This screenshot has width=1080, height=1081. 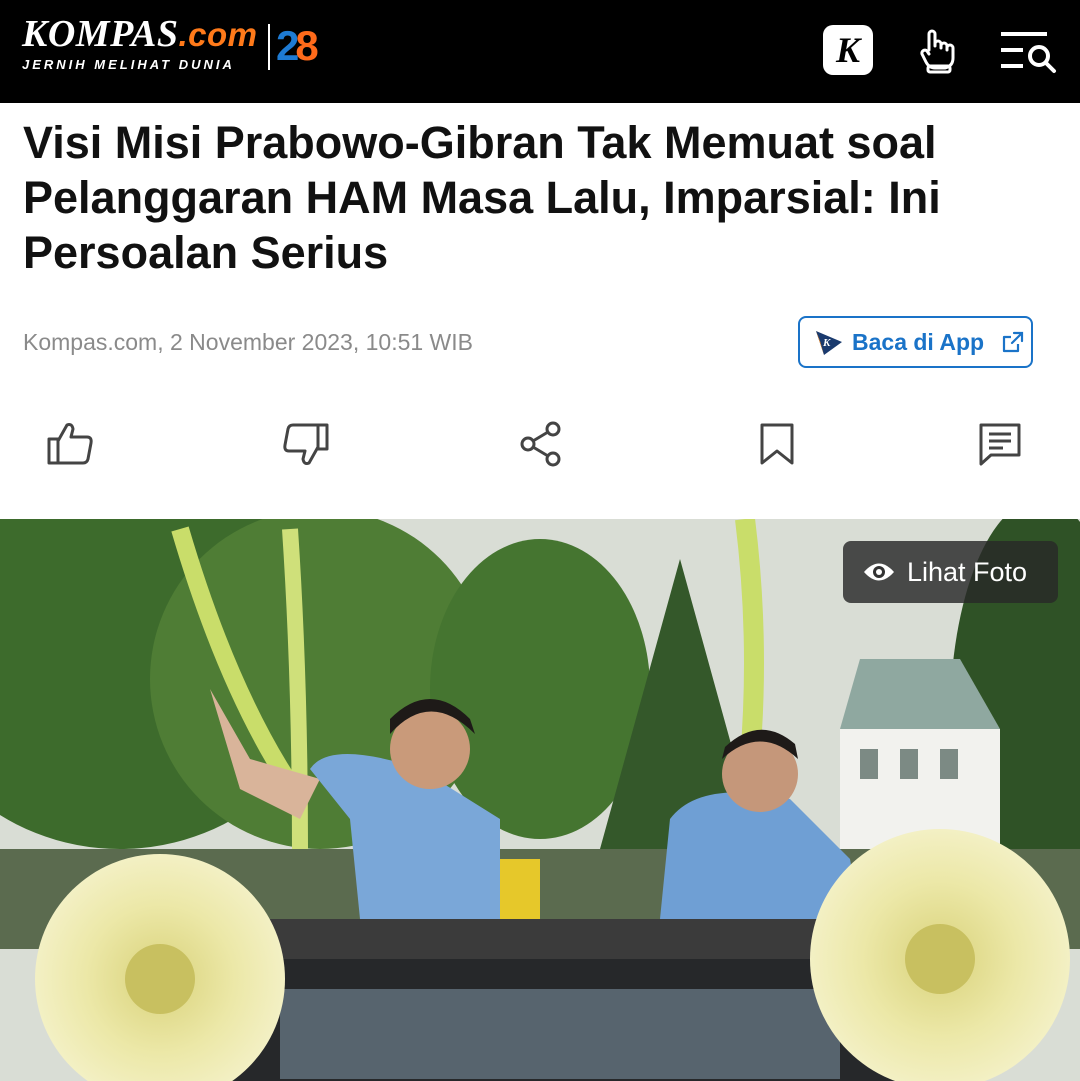 I want to click on anniversary-badge: 28, so click(x=297, y=45).